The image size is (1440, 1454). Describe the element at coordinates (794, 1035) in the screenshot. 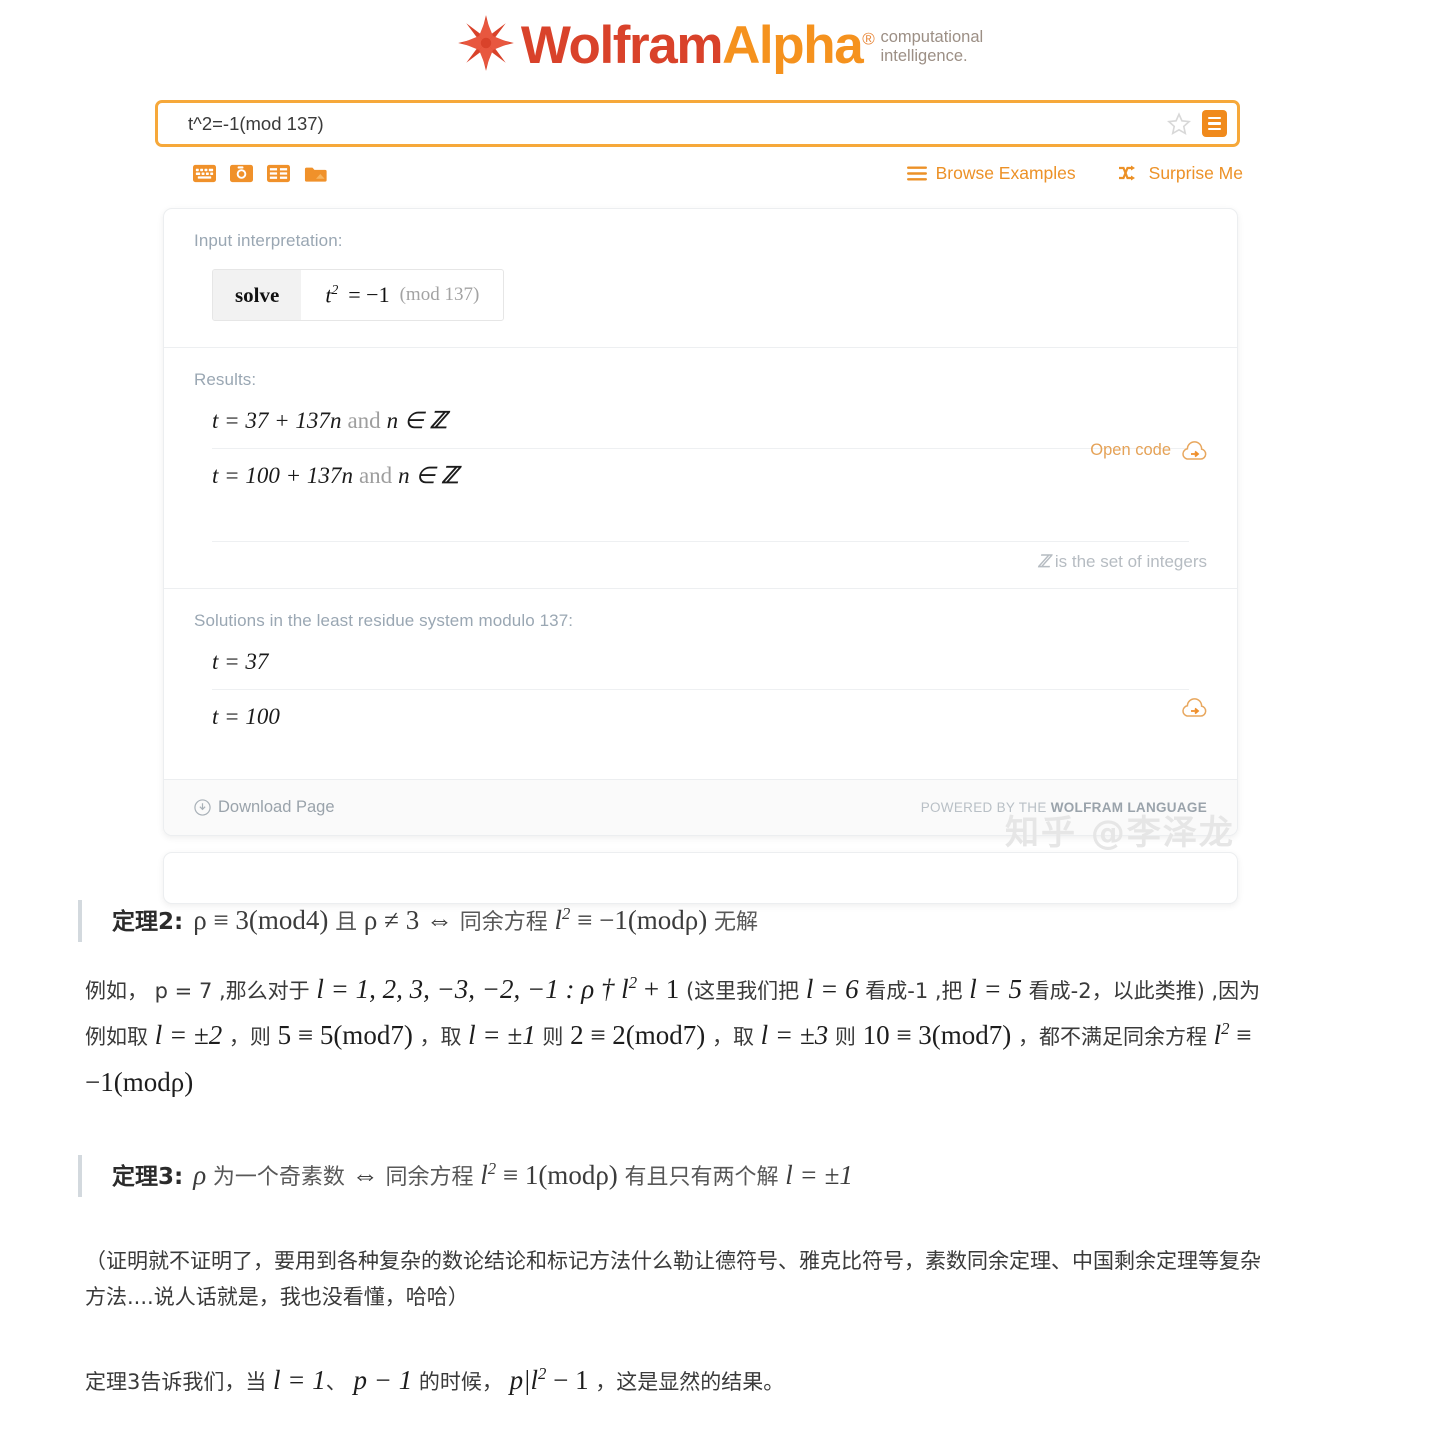

I see `example-math-8: l = ±3` at that location.